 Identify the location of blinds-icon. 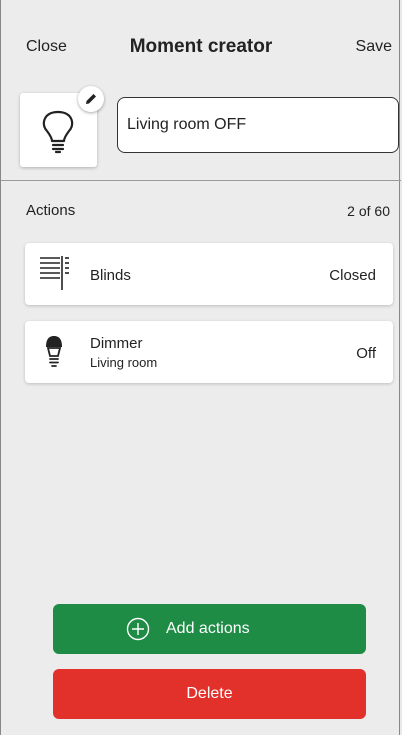
(54, 273).